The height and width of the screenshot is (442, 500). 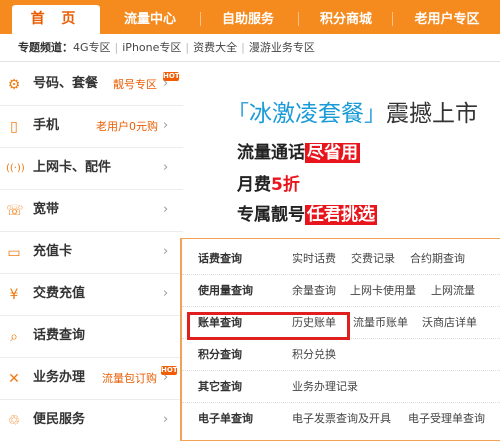 I want to click on service-icon: ♲, so click(x=14, y=421).